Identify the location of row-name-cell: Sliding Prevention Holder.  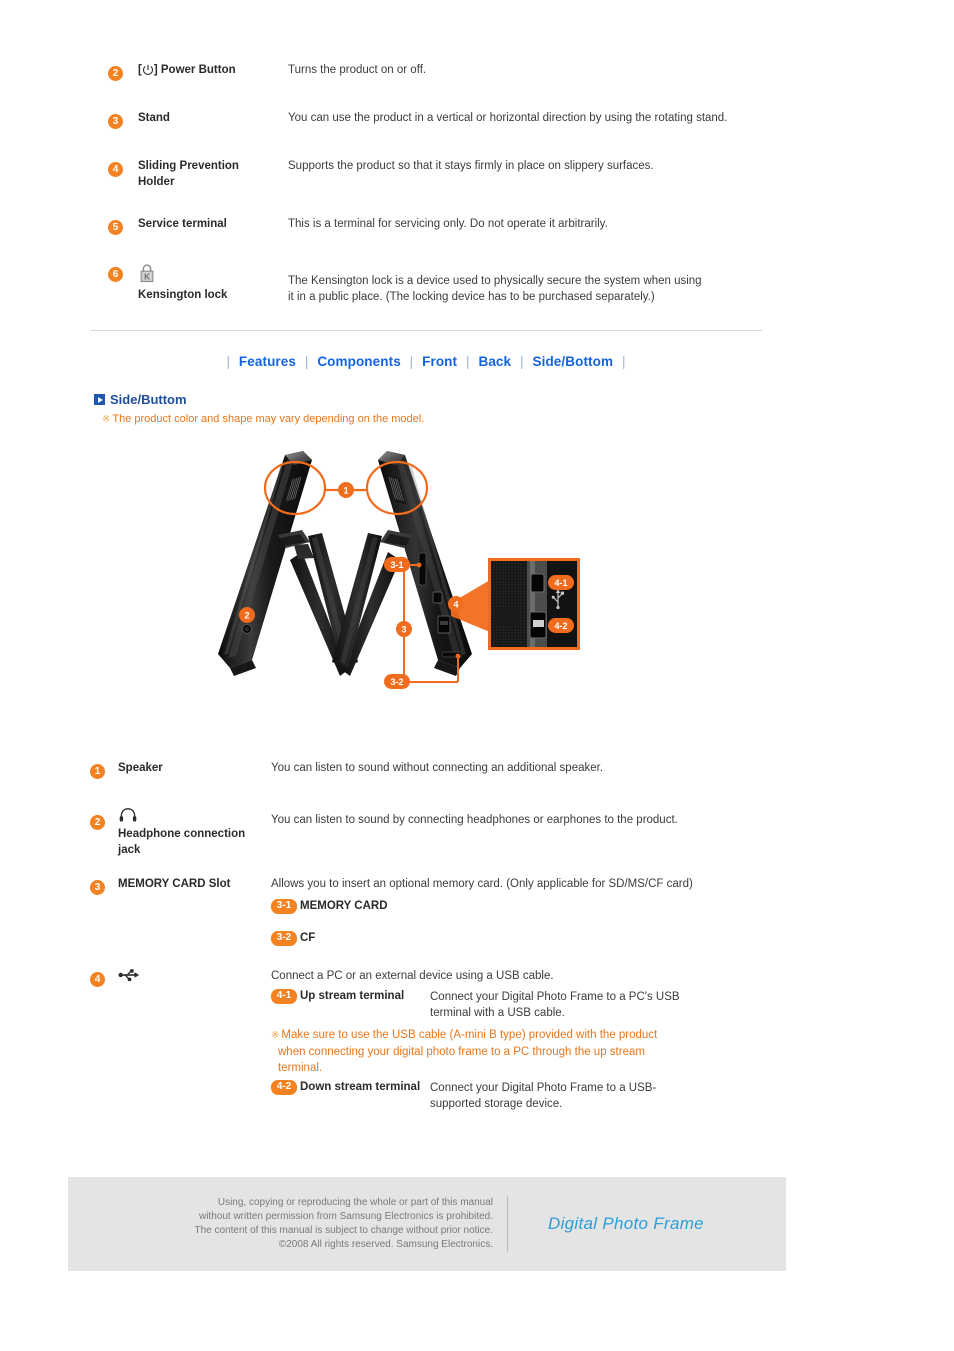
(213, 174).